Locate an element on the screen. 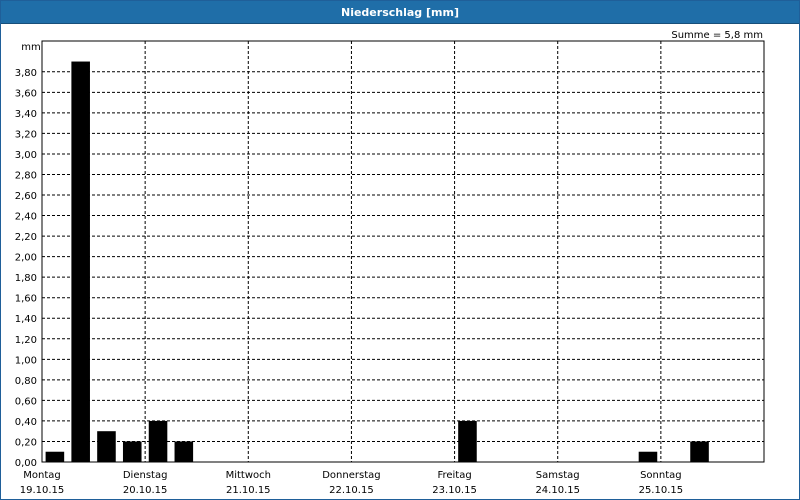 The width and height of the screenshot is (800, 500). x-day-label: Montag is located at coordinates (41, 475).